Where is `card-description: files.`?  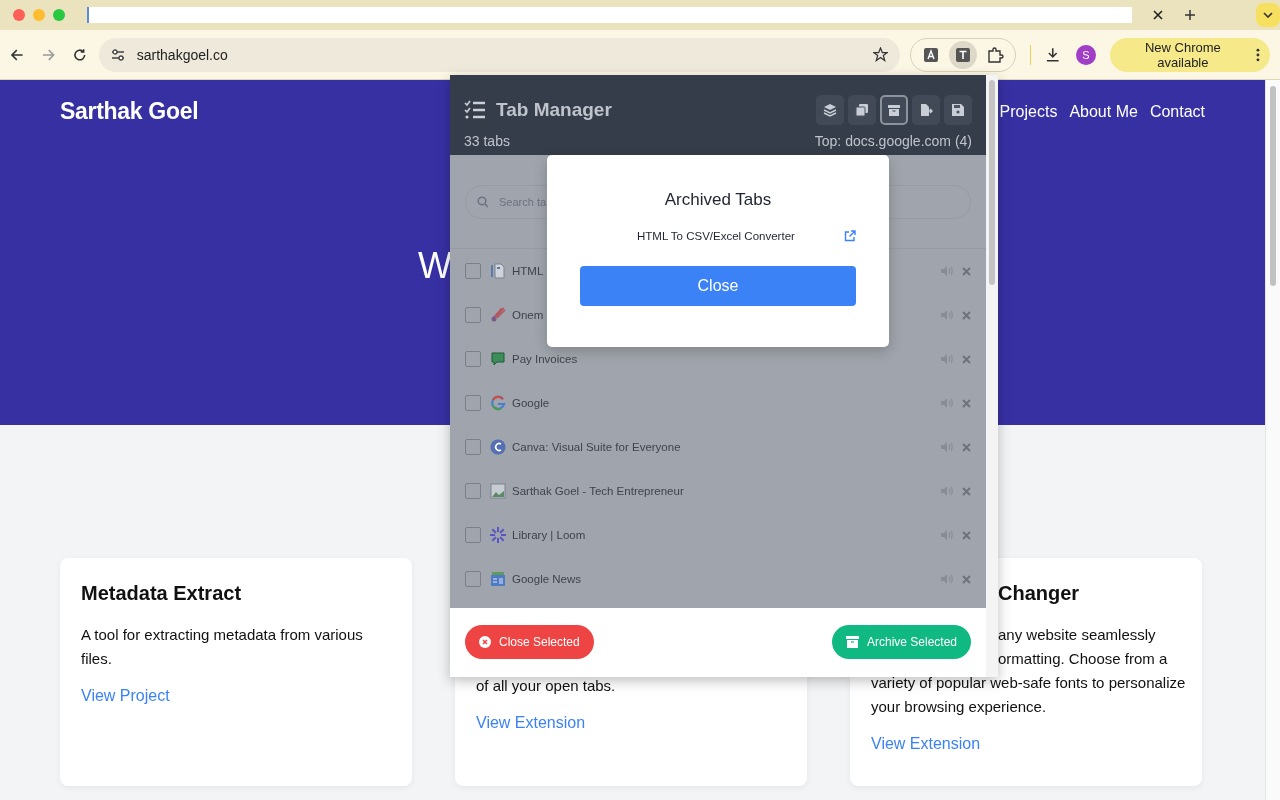 card-description: files. is located at coordinates (96, 659).